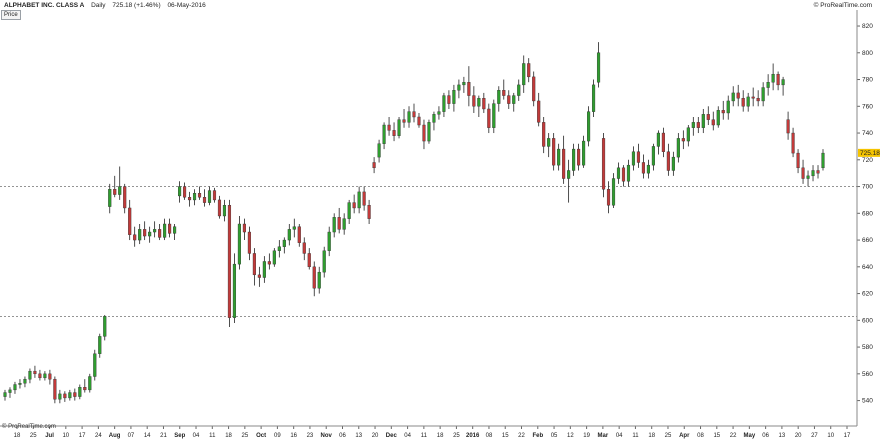  What do you see at coordinates (358, 436) in the screenshot?
I see `time-tick-label: 13` at bounding box center [358, 436].